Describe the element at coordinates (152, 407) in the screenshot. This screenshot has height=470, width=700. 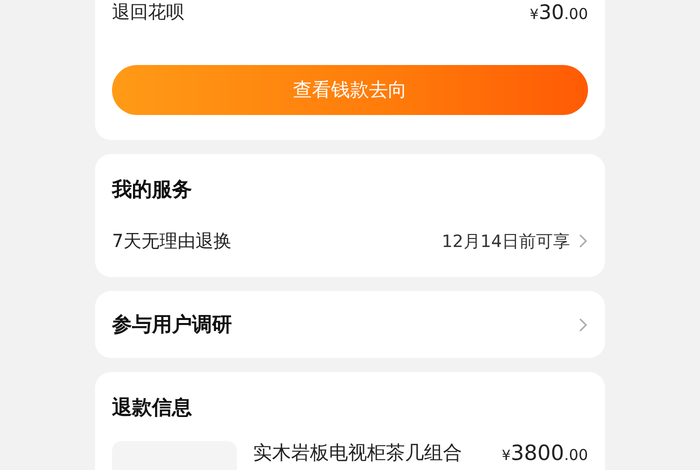
I see `refund-info-title: 退款信息` at that location.